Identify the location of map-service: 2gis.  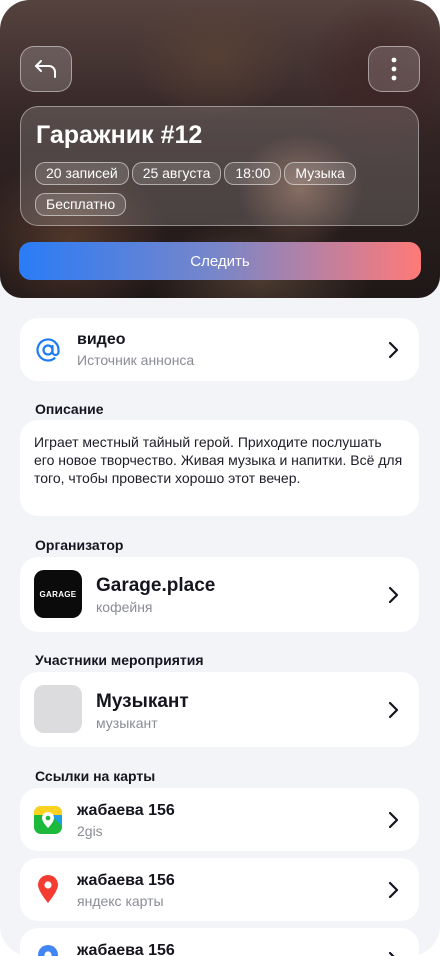
(90, 831).